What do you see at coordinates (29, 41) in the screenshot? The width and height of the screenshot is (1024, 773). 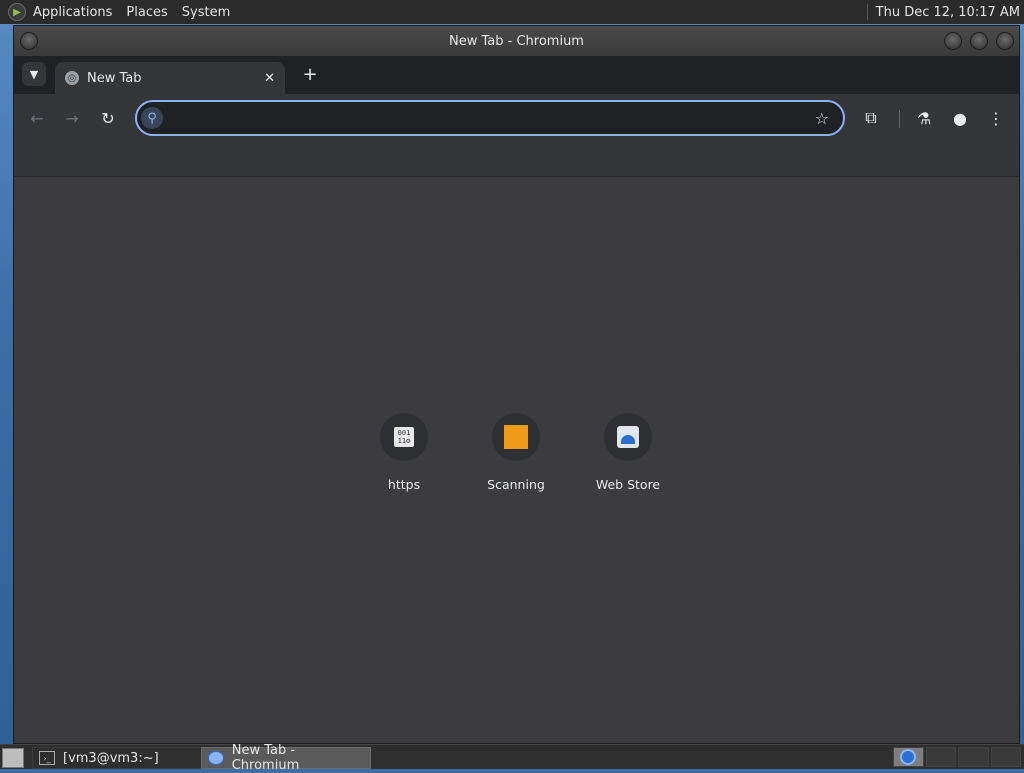 I see `window-menu-button` at bounding box center [29, 41].